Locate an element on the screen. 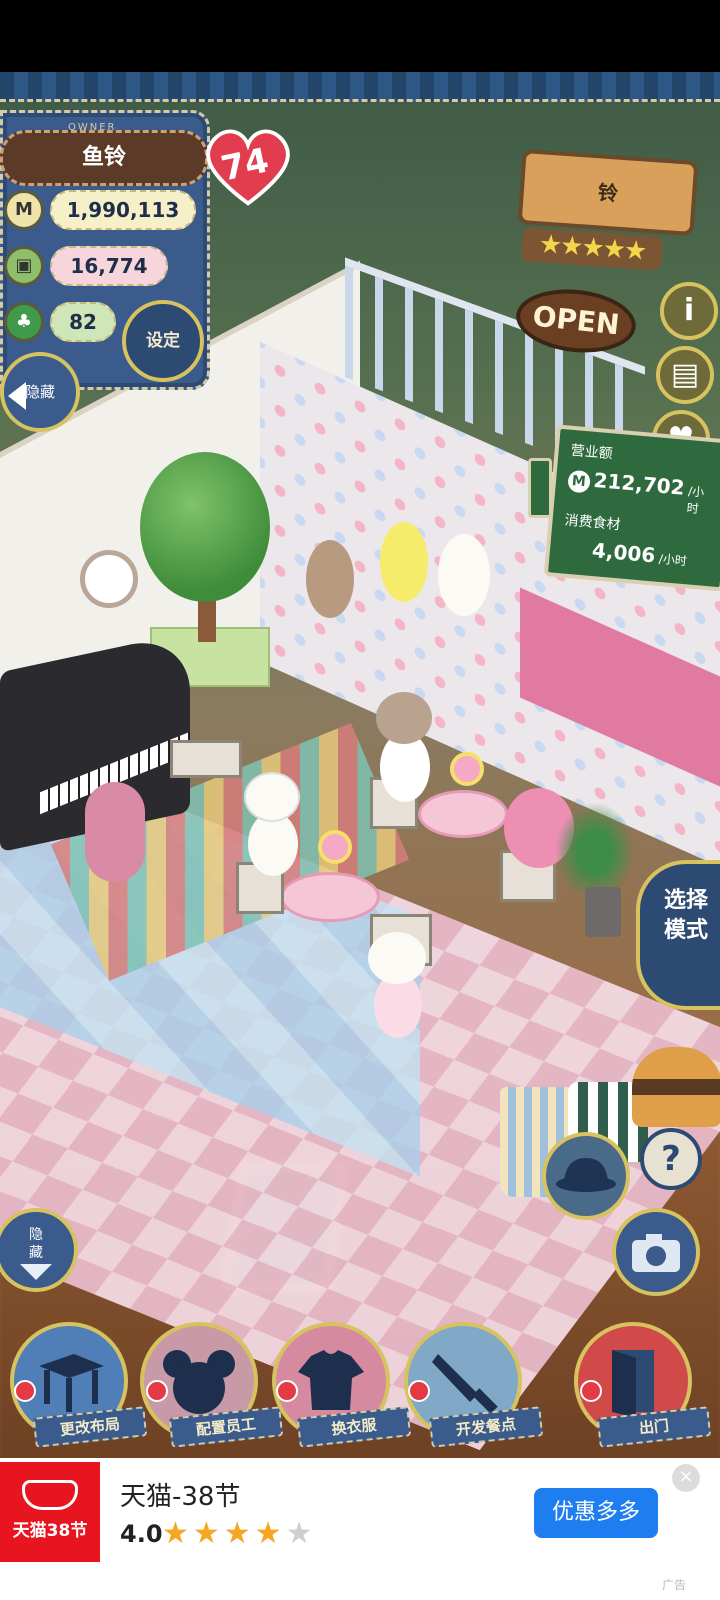  star-empty-icon: ★ is located at coordinates (301, 1533).